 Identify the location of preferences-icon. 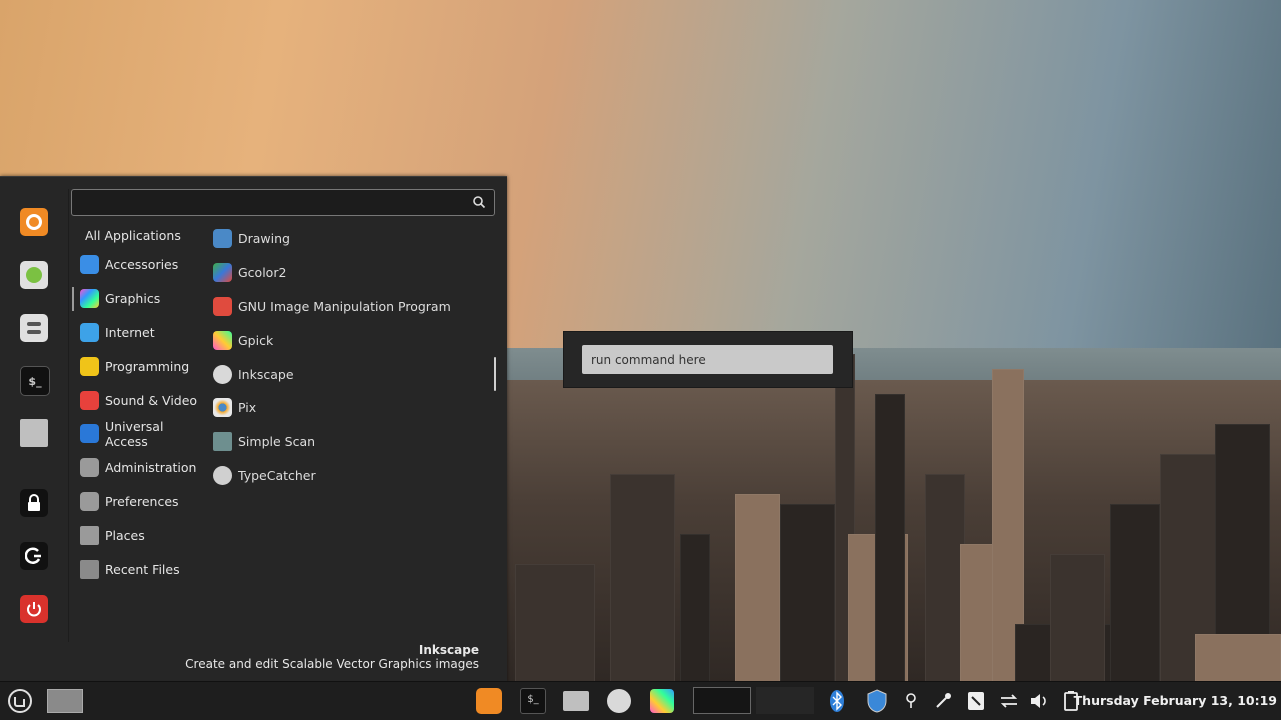
(89, 501).